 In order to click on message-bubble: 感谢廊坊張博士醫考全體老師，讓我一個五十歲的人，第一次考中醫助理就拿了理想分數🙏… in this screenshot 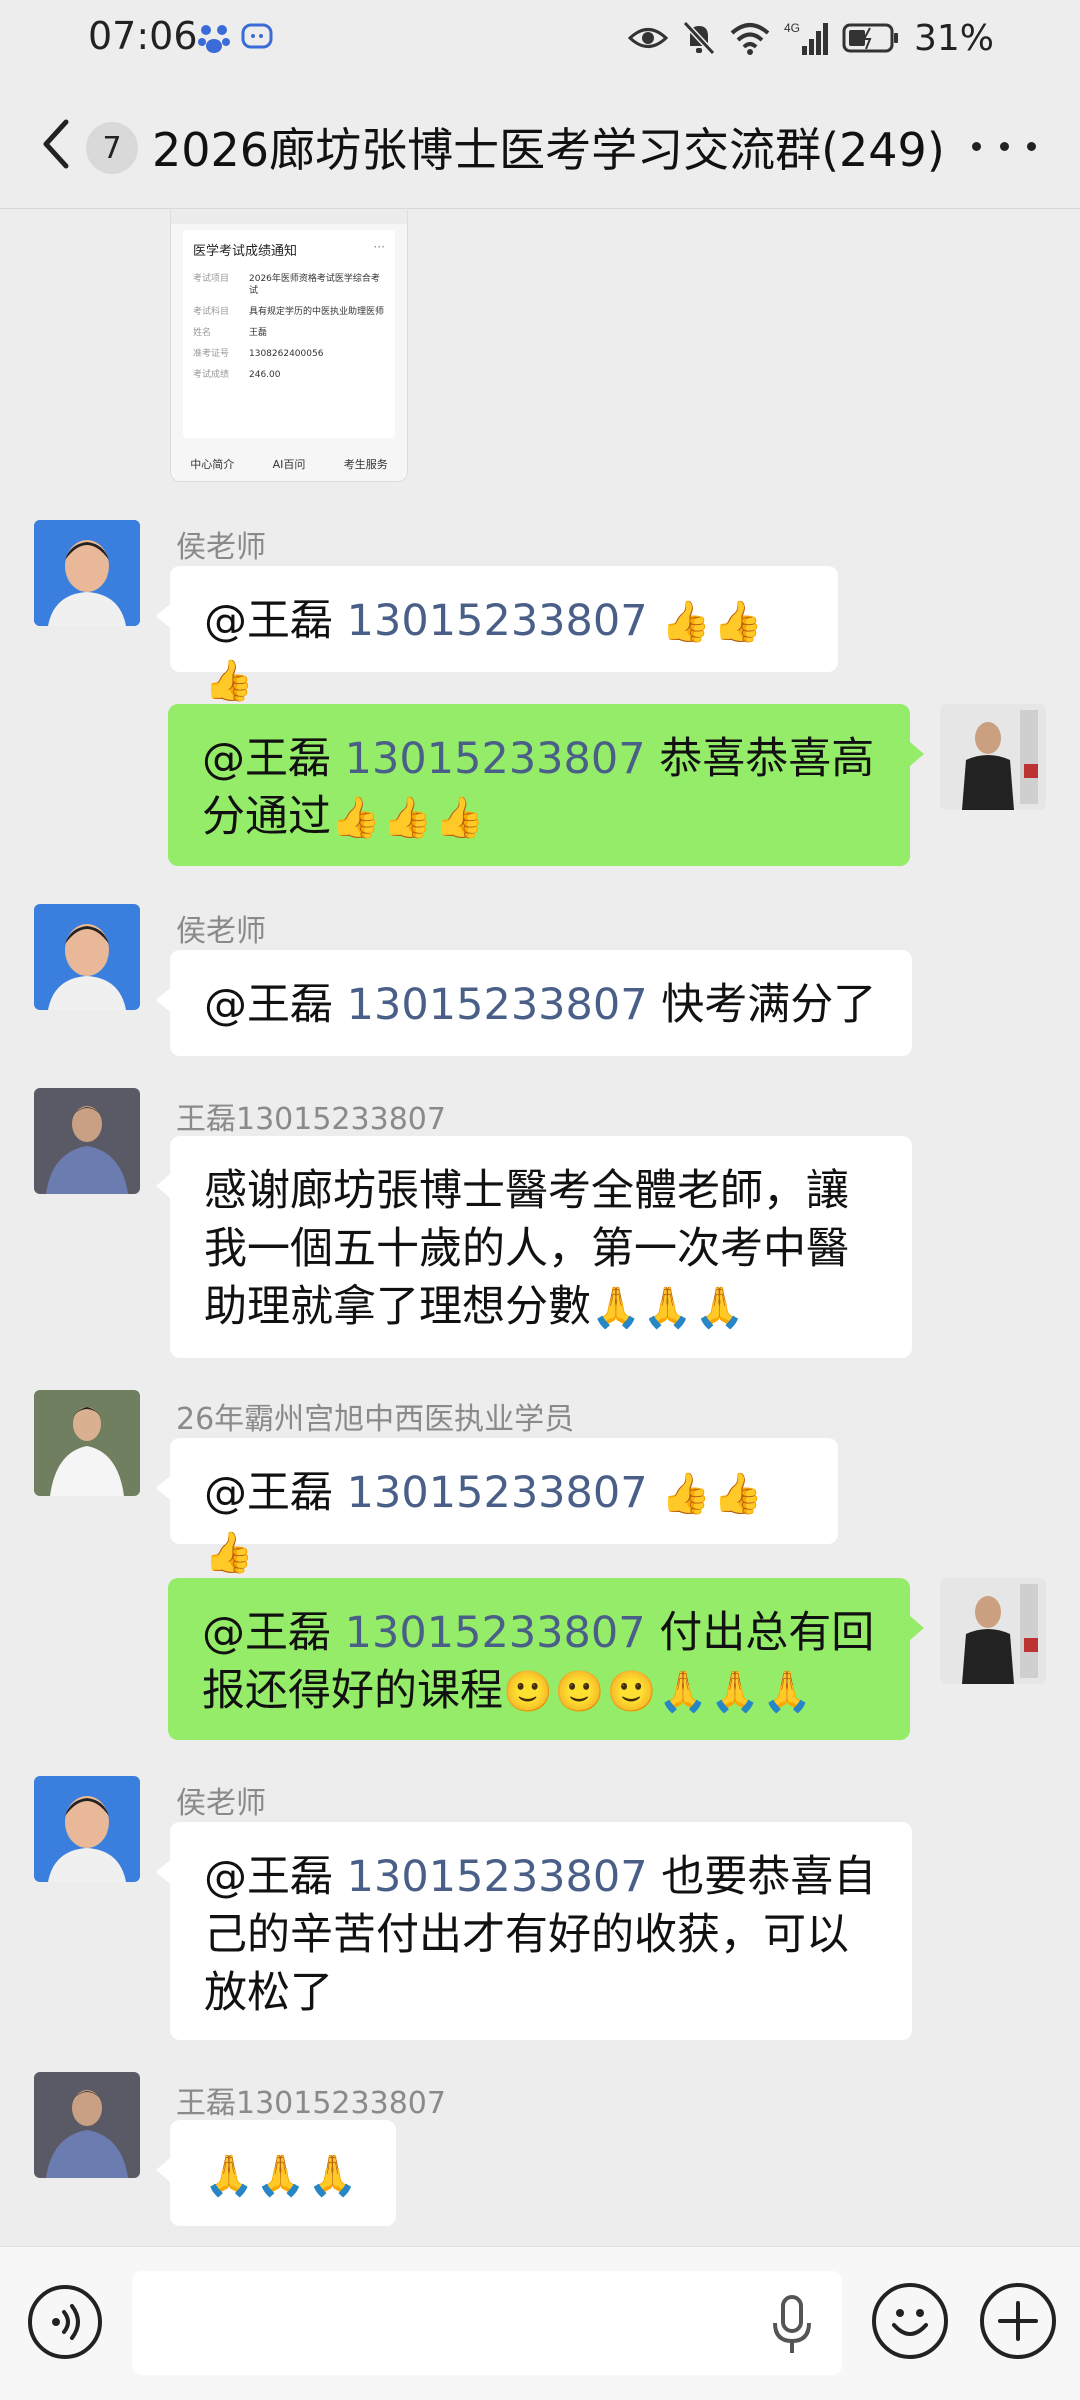, I will do `click(534, 1247)`.